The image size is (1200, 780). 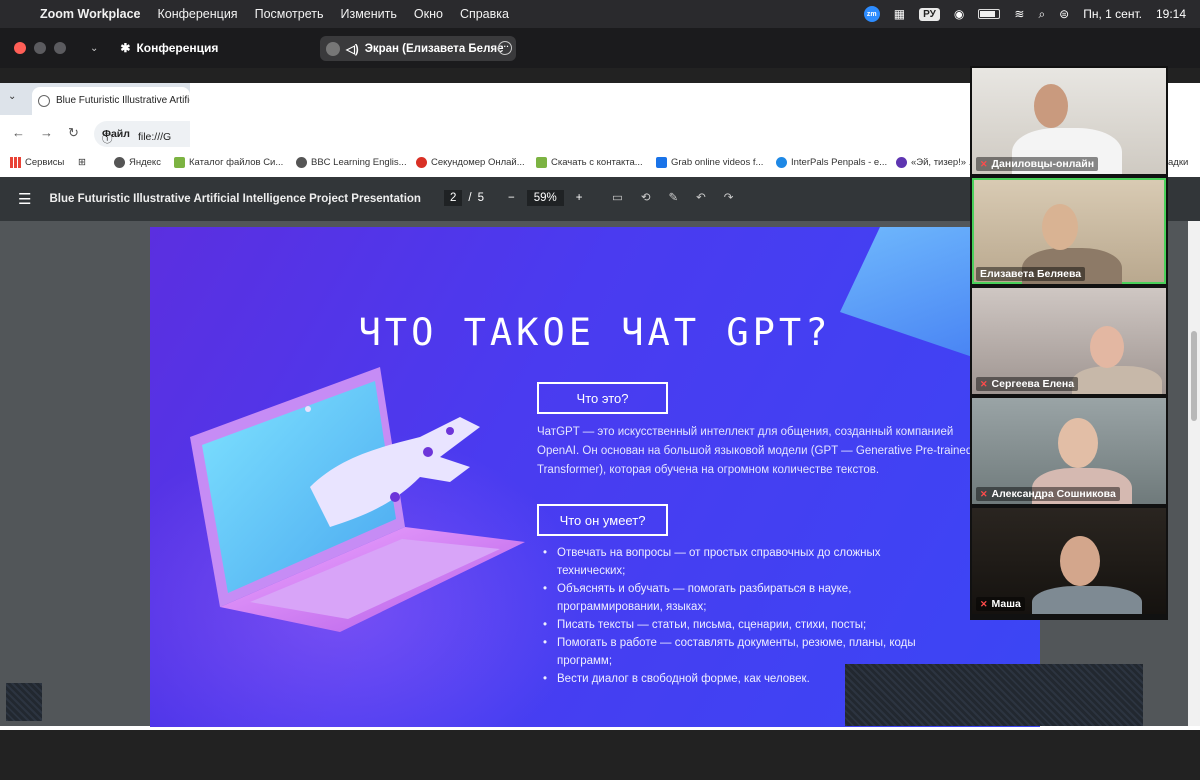 I want to click on tab-search-chevron-icon: ⌄, so click(x=12, y=96).